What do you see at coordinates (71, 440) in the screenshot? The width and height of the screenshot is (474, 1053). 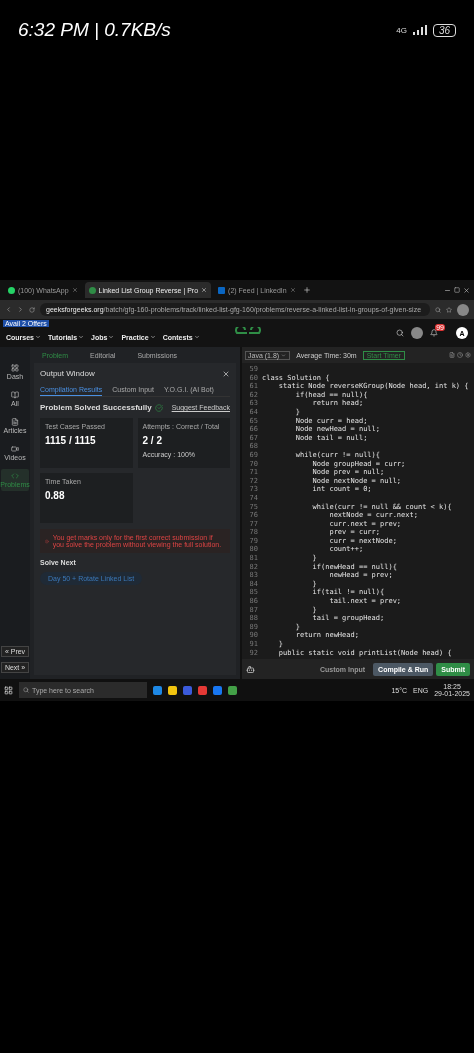 I see `card-value: 1115 / 1115` at bounding box center [71, 440].